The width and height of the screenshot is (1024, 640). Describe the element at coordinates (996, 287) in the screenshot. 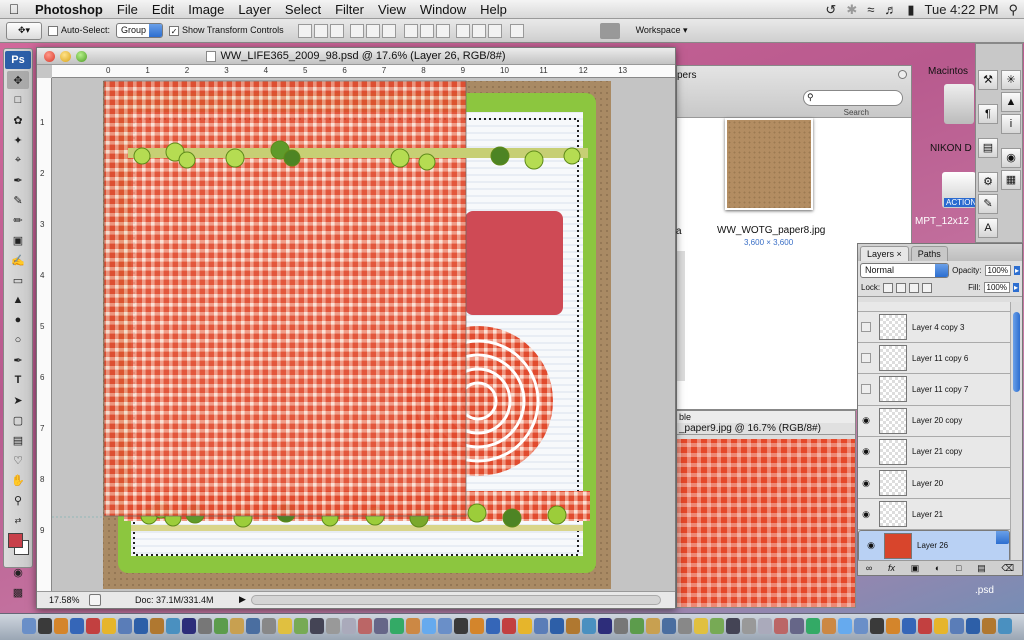

I see `fill-field: 100%` at that location.